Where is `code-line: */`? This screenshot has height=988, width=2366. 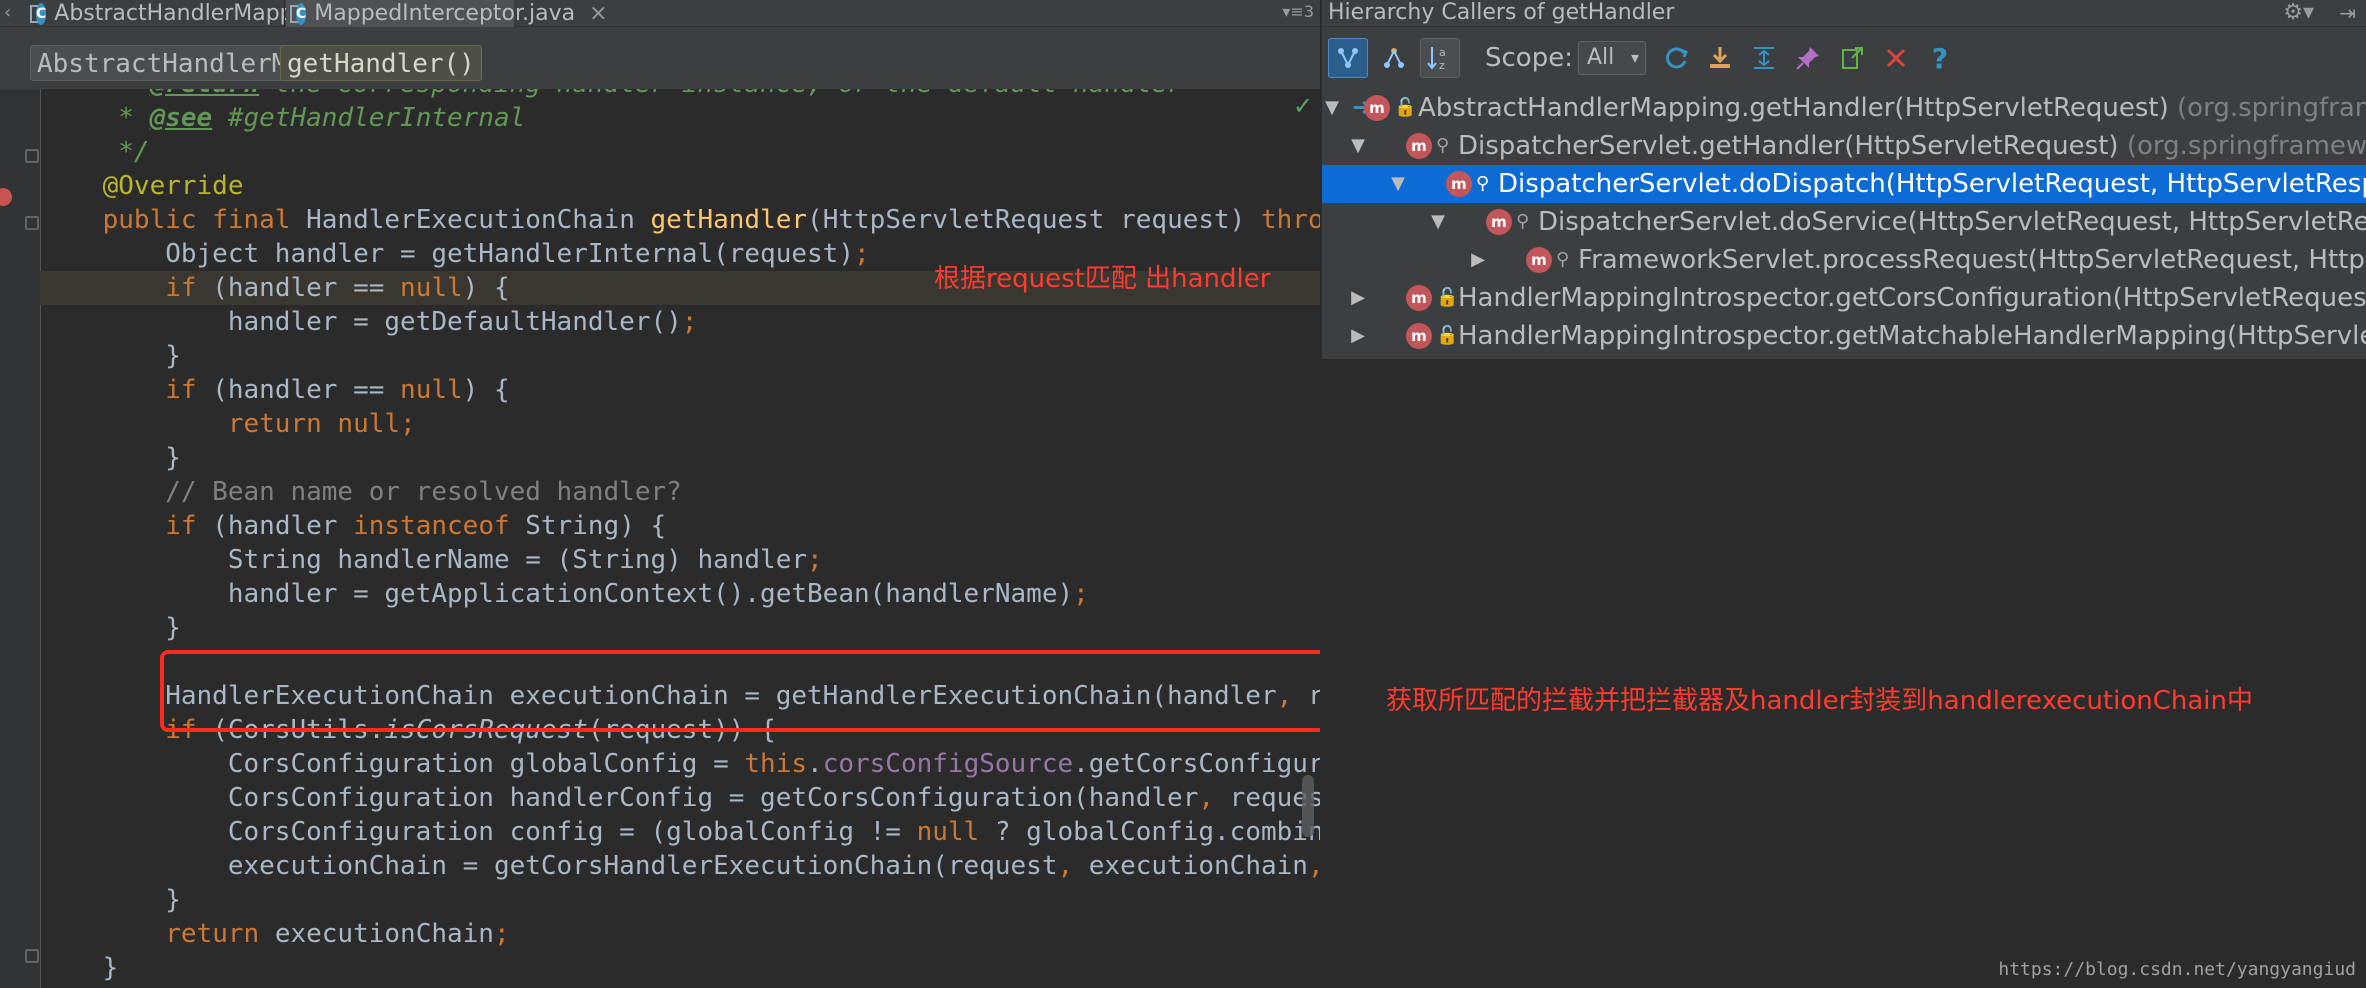 code-line: */ is located at coordinates (95, 152).